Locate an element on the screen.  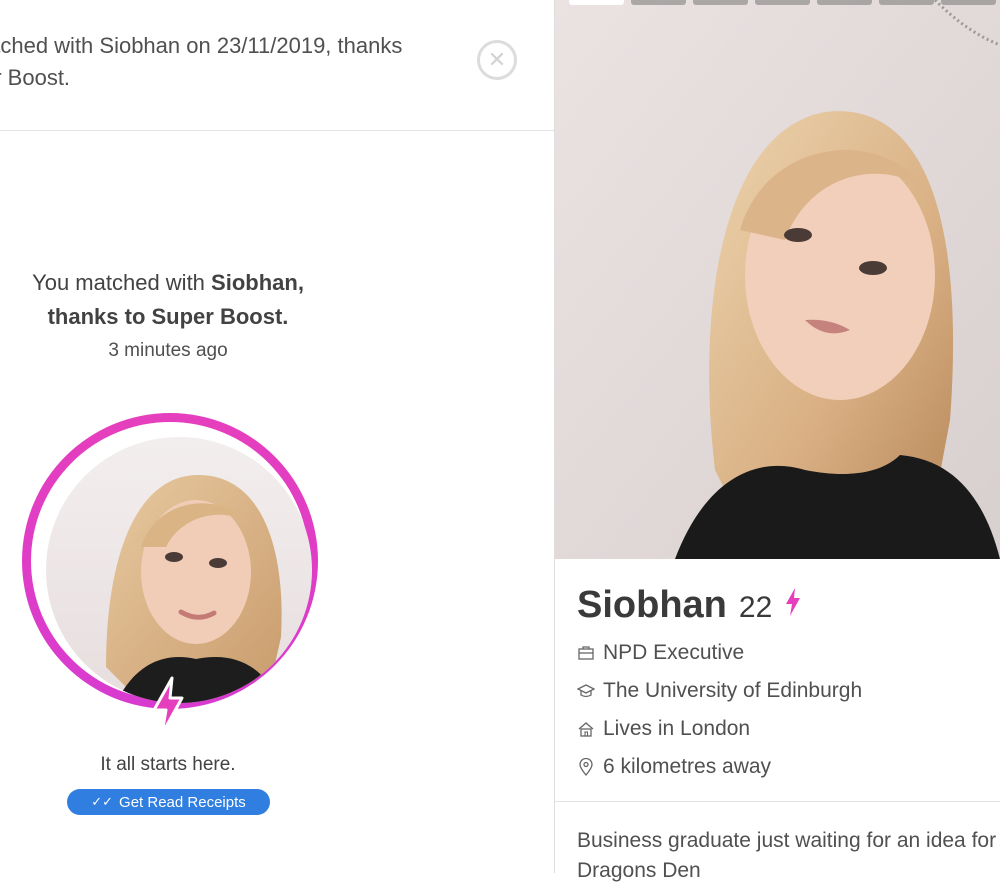
home-icon is located at coordinates (586, 729).